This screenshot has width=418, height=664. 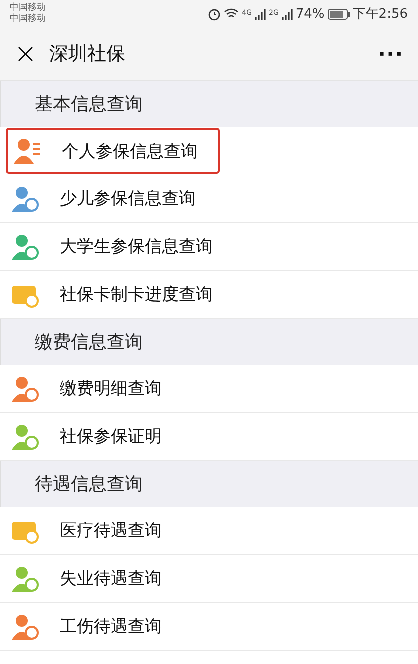 What do you see at coordinates (209, 484) in the screenshot?
I see `section-header: 待遇信息查询` at bounding box center [209, 484].